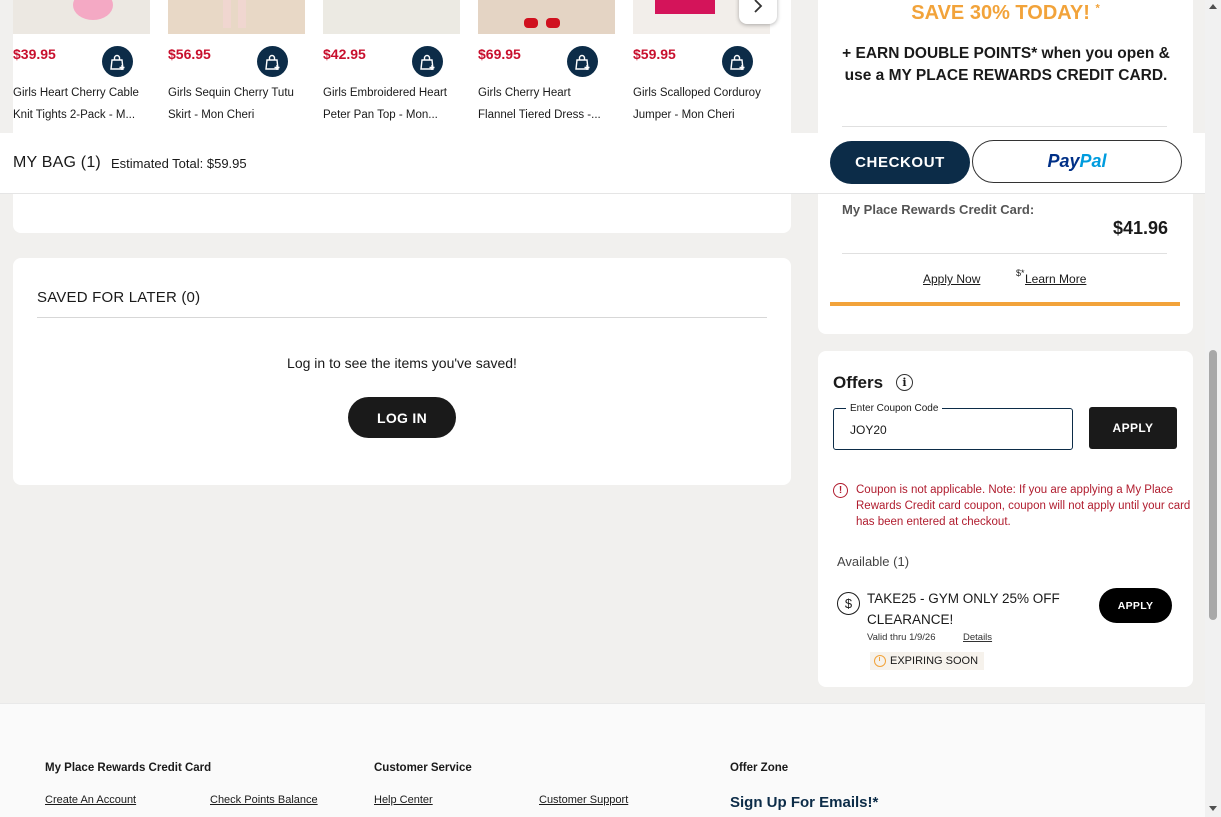  Describe the element at coordinates (402, 363) in the screenshot. I see `login-prompt: Log in to see the items you've saved!` at that location.